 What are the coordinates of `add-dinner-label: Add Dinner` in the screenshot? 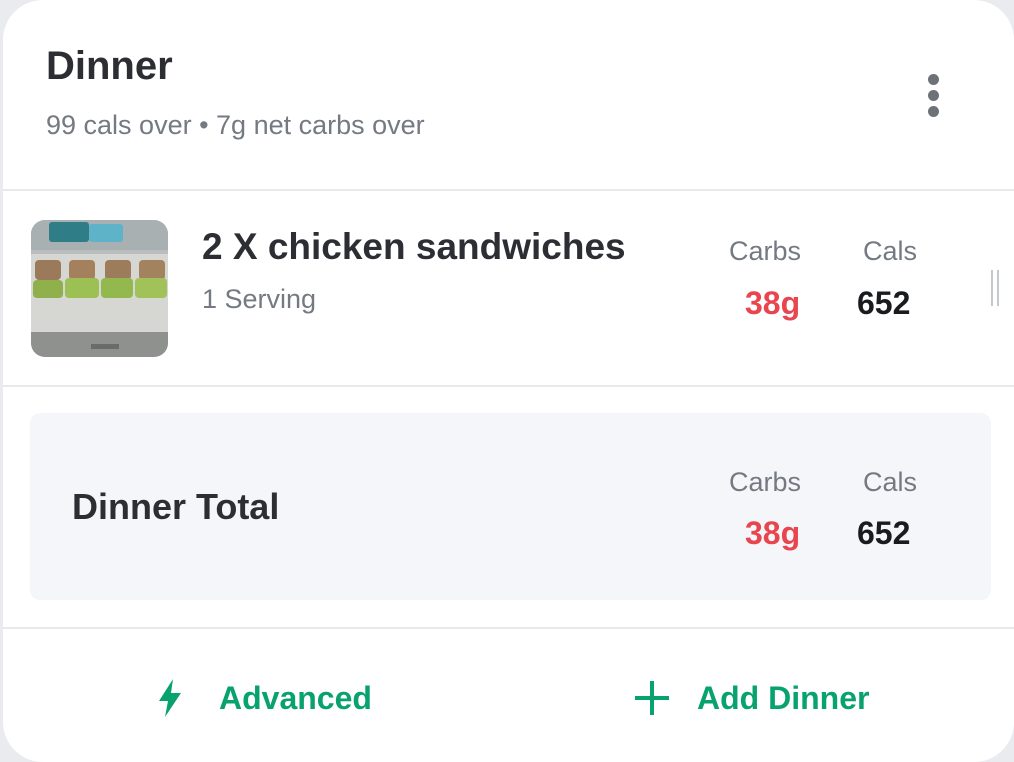 It's located at (783, 697).